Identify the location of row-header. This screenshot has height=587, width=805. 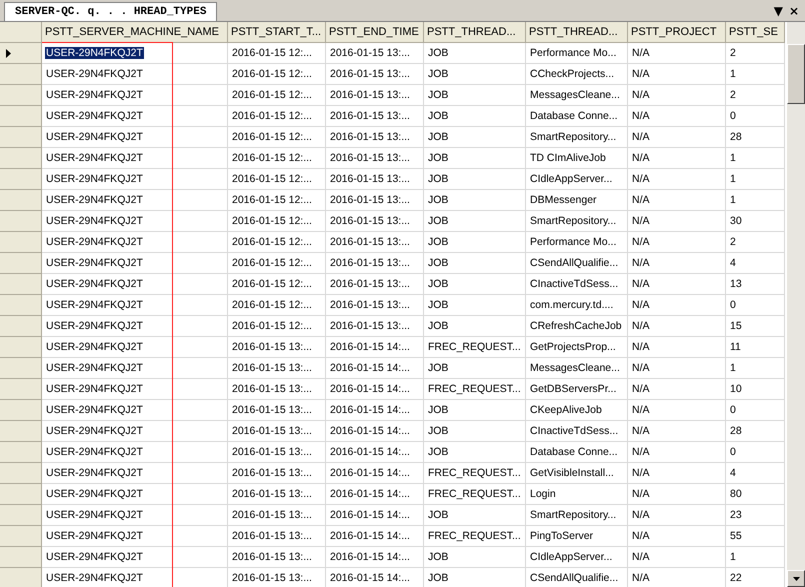
(21, 53).